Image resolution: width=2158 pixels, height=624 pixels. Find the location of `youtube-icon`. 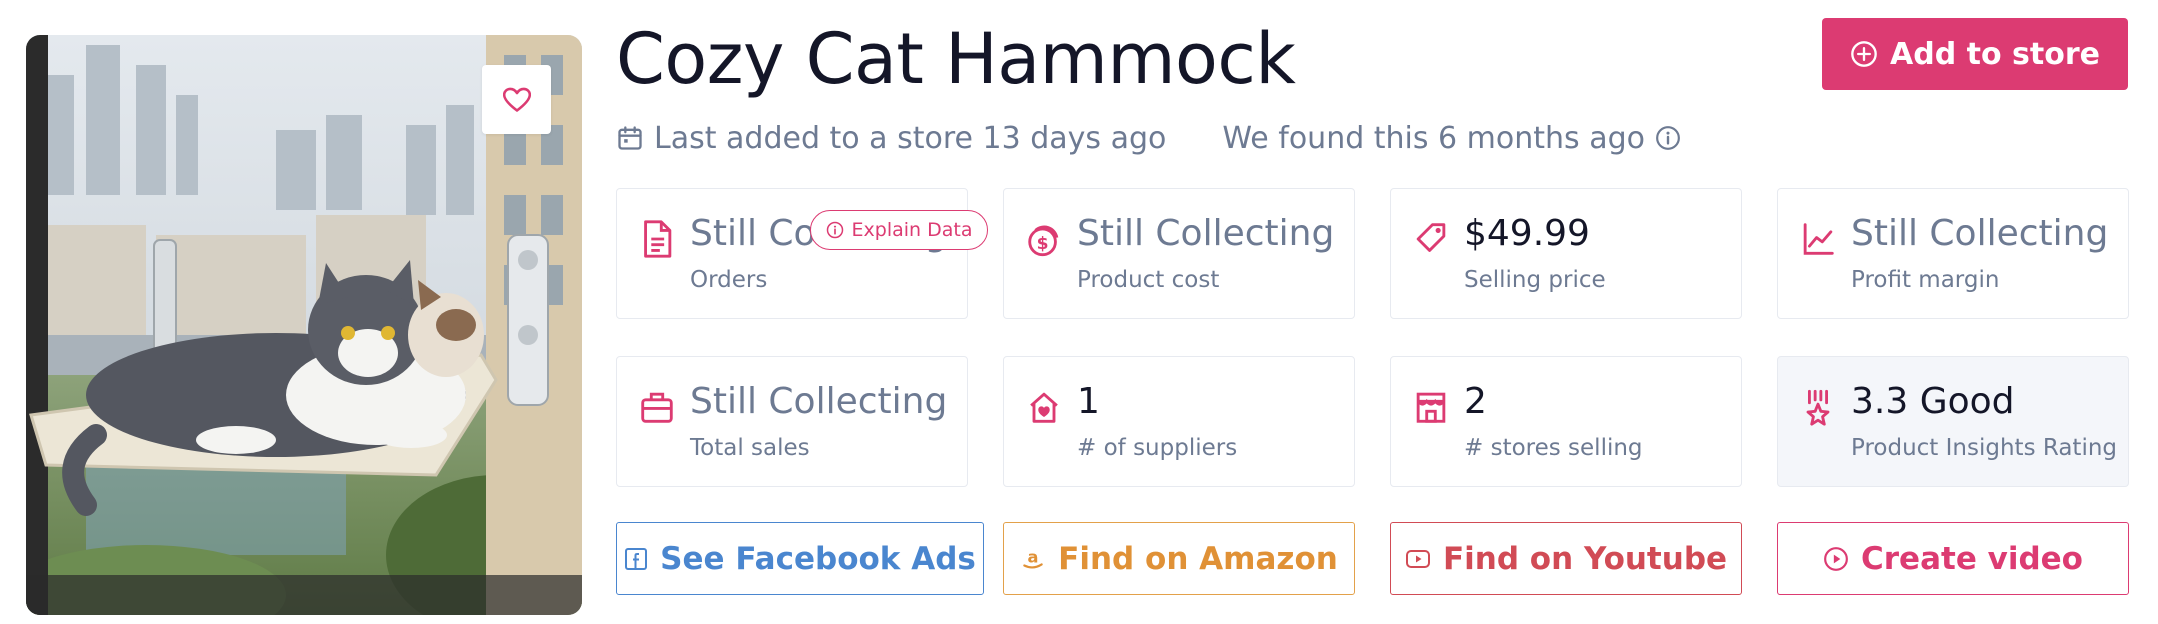

youtube-icon is located at coordinates (1417, 558).